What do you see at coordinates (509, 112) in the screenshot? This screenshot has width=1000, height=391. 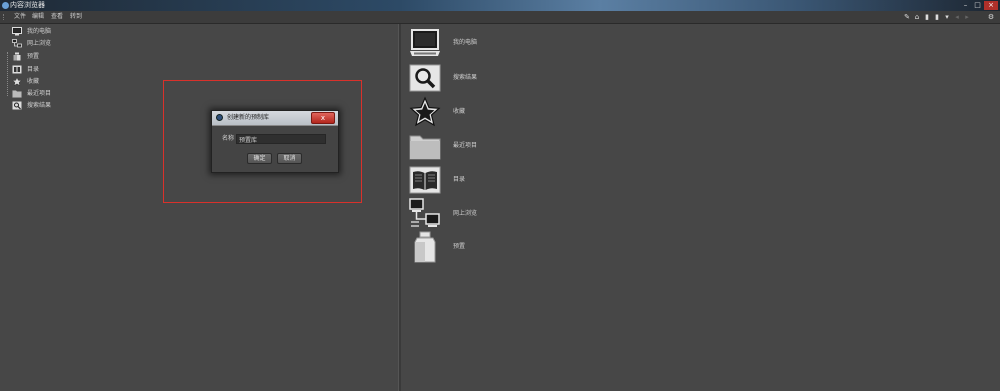 I see `grid-item-favorites: 收藏` at bounding box center [509, 112].